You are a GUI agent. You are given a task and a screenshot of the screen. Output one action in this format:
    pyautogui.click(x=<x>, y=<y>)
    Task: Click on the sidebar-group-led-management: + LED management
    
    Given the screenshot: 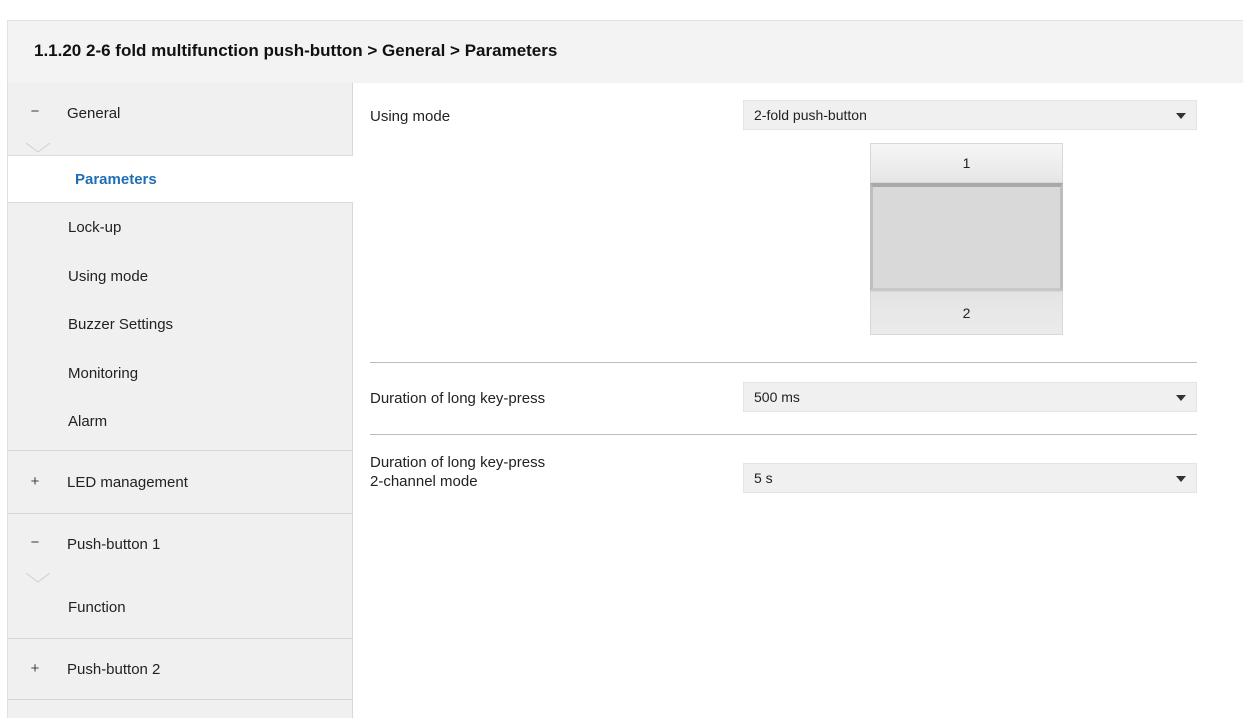 What is the action you would take?
    pyautogui.click(x=180, y=482)
    